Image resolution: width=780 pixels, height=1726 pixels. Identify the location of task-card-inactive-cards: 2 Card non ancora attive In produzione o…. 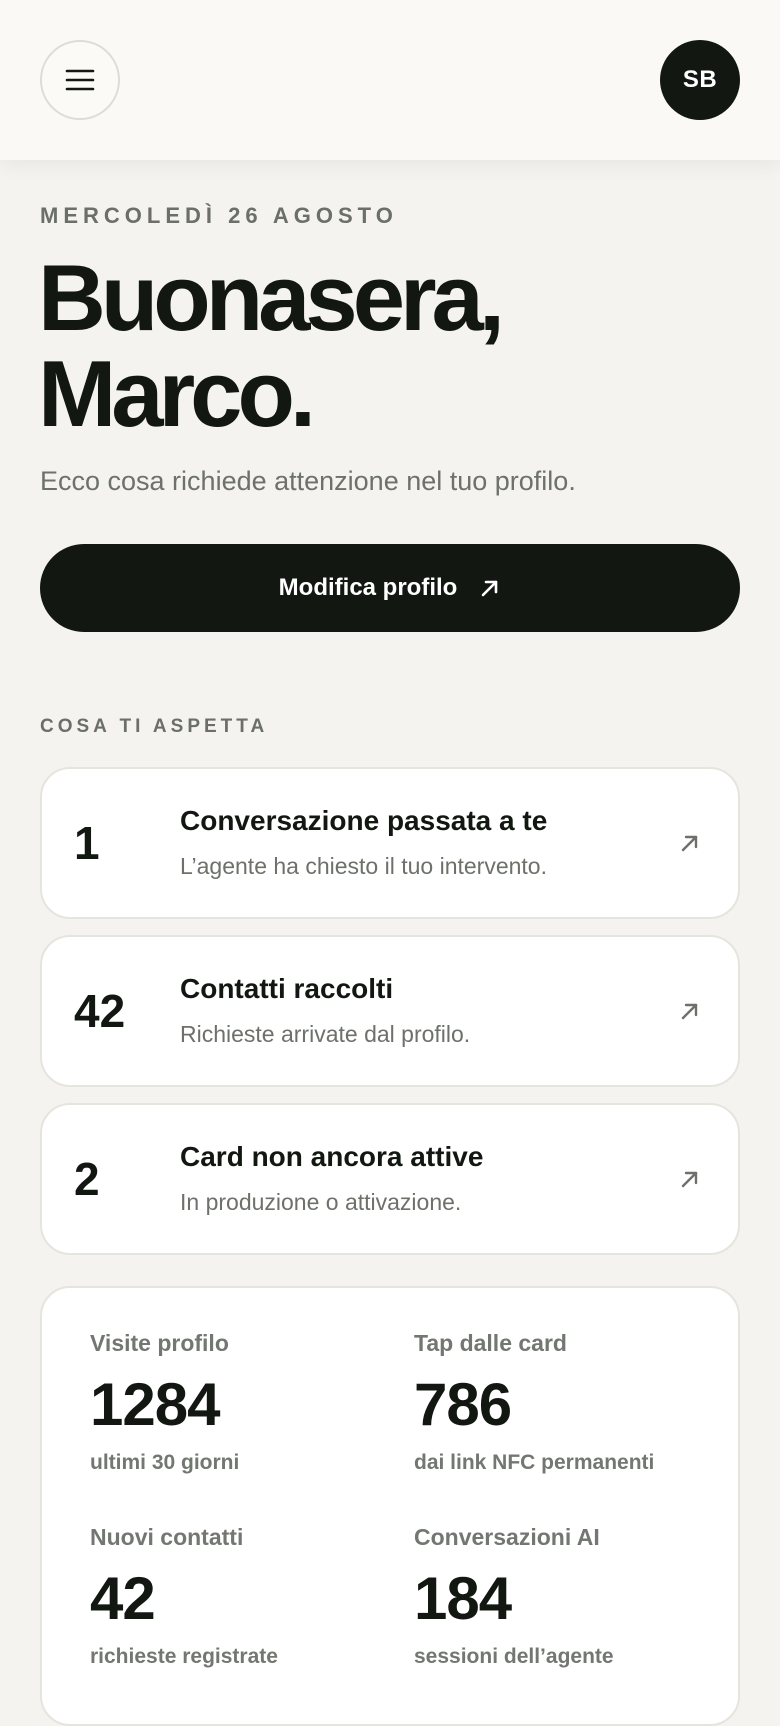
(390, 1179).